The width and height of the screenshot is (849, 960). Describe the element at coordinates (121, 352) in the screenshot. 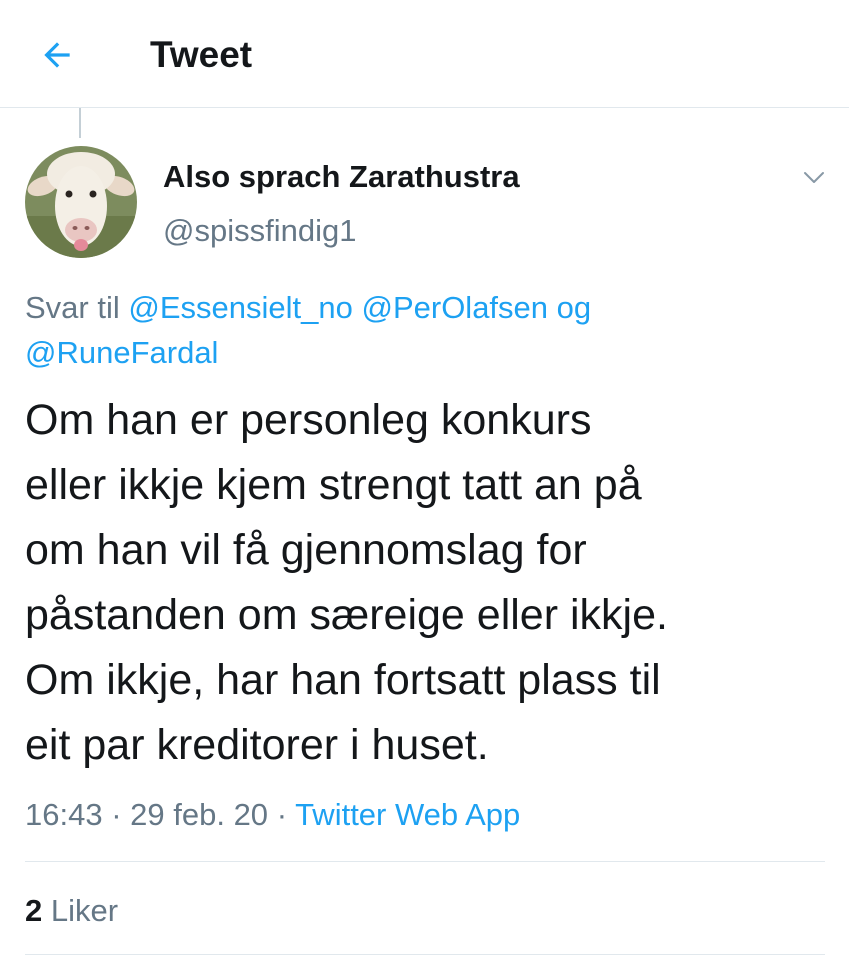

I see `mention-link: @RuneFardal` at that location.